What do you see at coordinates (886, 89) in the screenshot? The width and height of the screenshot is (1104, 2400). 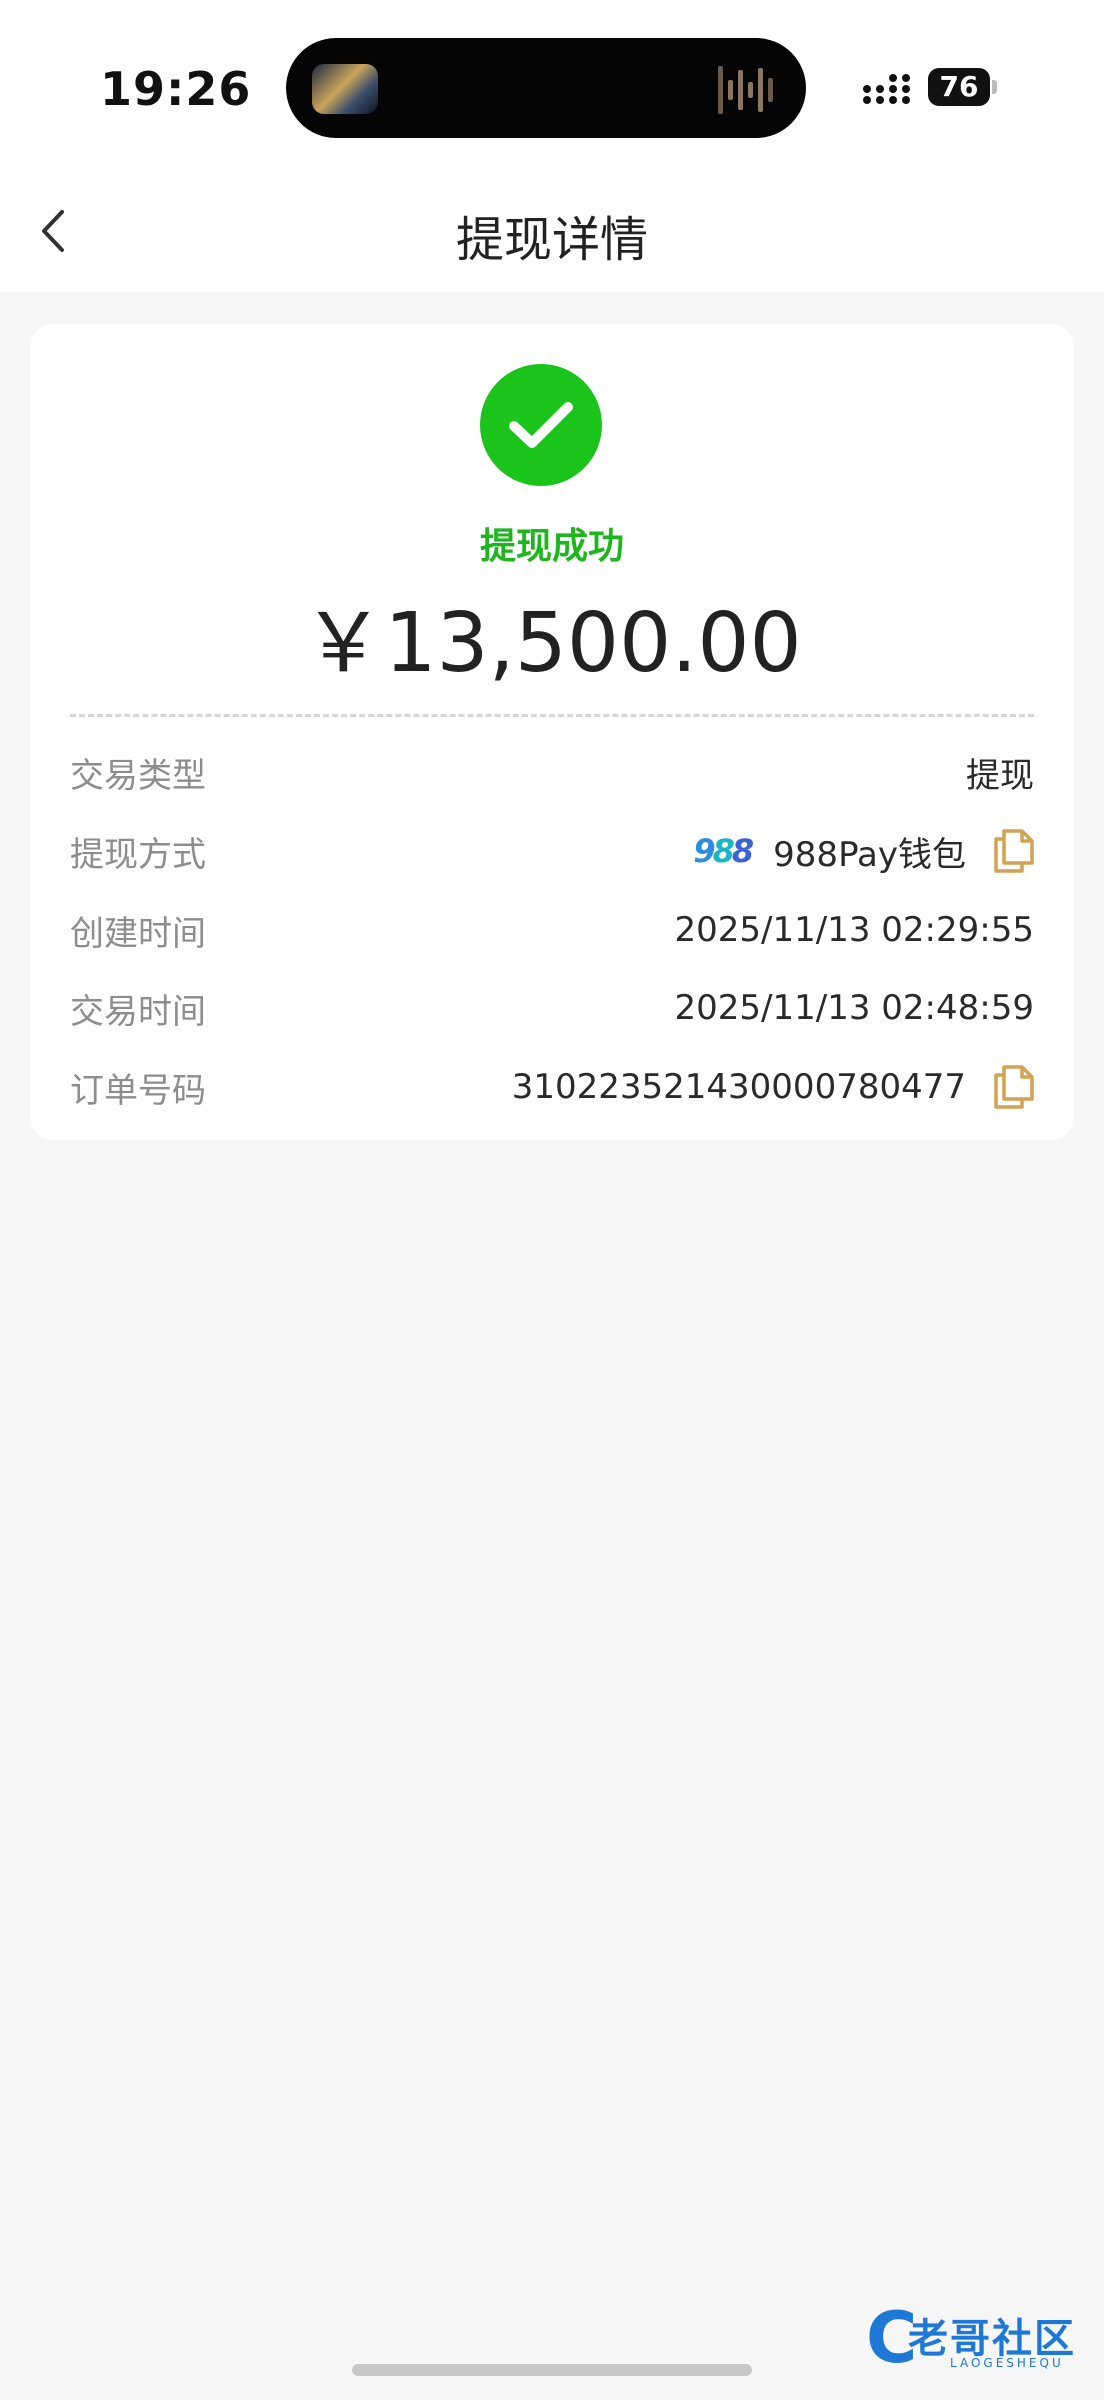 I see `signal-icon` at bounding box center [886, 89].